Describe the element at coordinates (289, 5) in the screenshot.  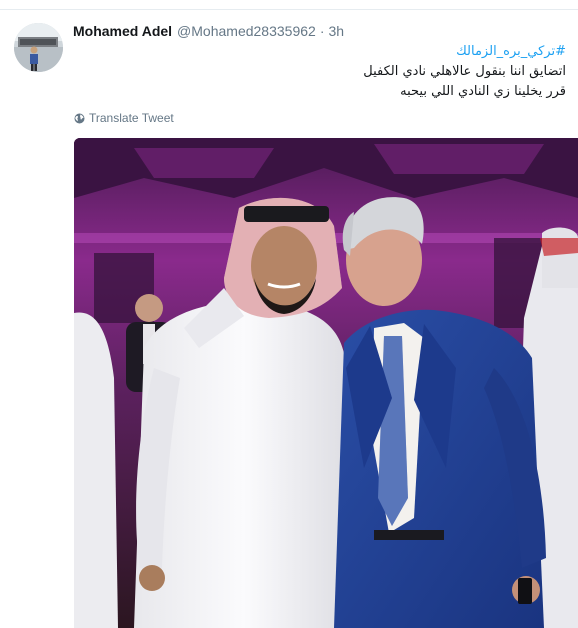
I see `top-divider` at that location.